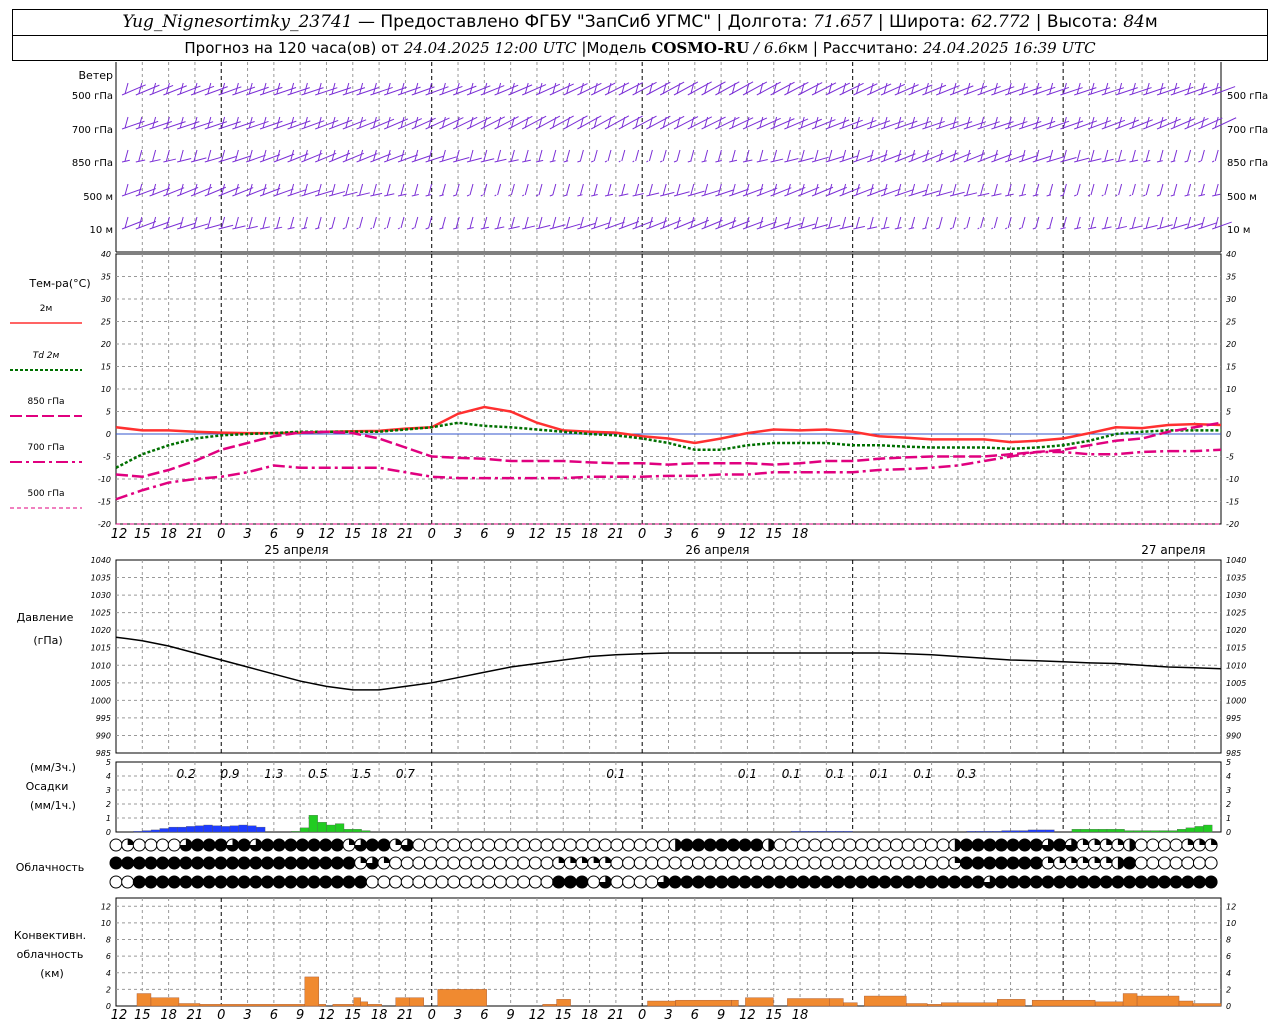 This screenshot has height=1024, width=1280. I want to click on time-tick-label: 15, so click(353, 534).